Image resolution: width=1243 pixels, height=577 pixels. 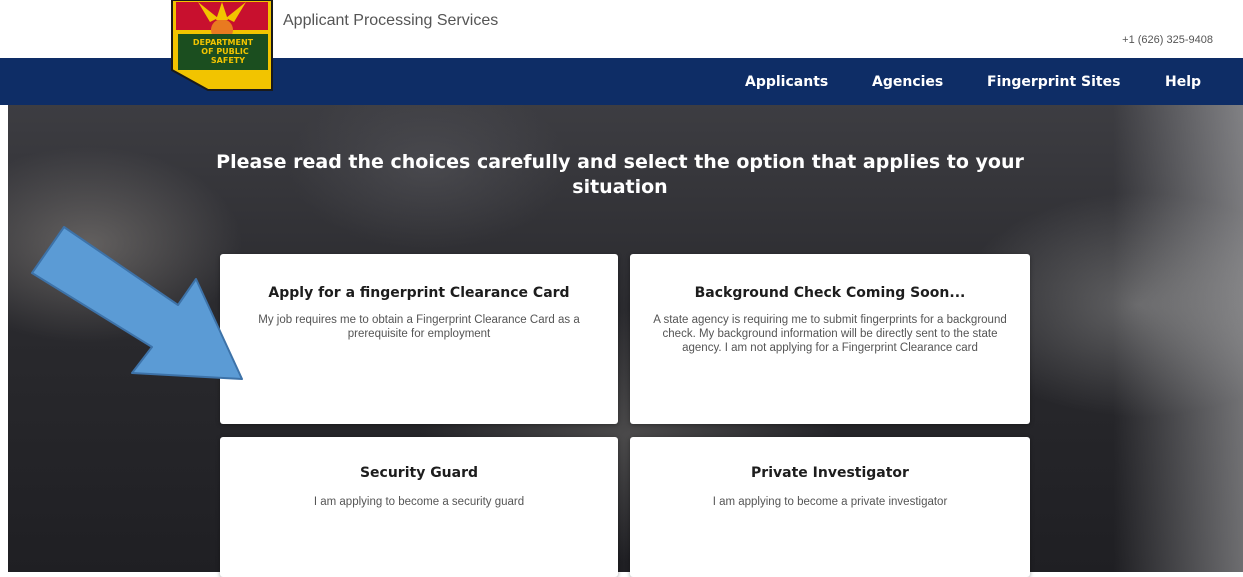 What do you see at coordinates (223, 42) in the screenshot?
I see `logo-line-1: DEPARTMENT` at bounding box center [223, 42].